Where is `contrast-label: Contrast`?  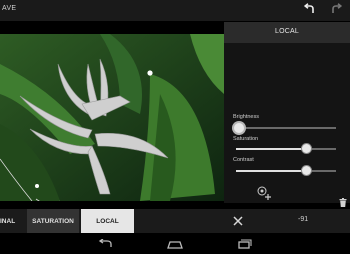
contrast-label: Contrast is located at coordinates (243, 160).